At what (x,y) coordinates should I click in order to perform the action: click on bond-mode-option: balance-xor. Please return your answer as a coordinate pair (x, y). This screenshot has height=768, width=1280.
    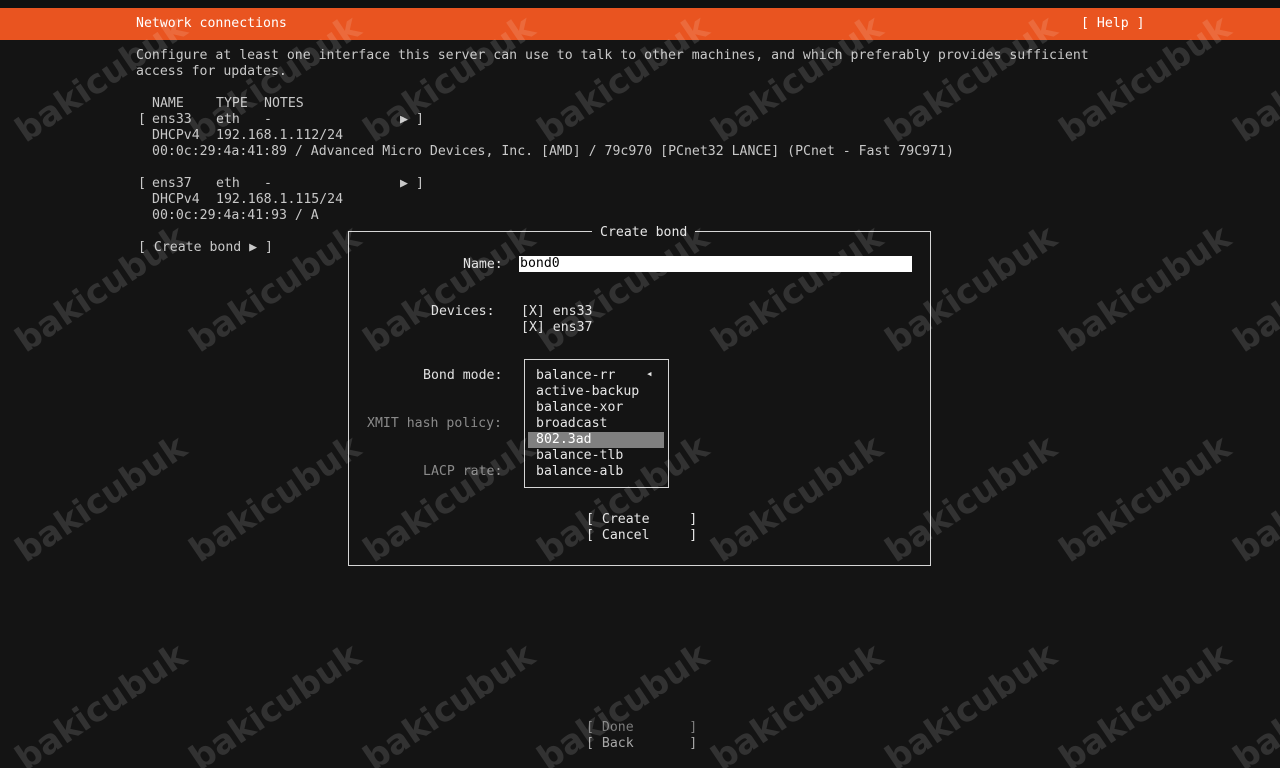
    Looking at the image, I should click on (579, 408).